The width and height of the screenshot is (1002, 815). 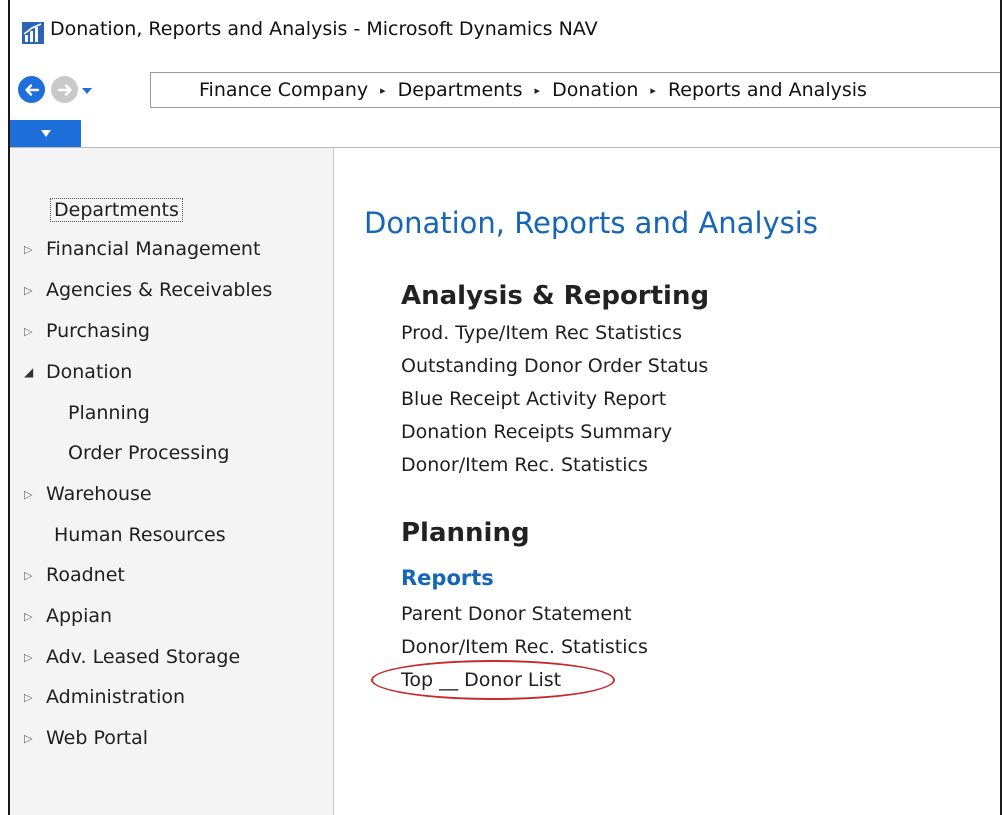 I want to click on sidebar-item-warehouse: ▷ Warehouse, so click(x=88, y=494).